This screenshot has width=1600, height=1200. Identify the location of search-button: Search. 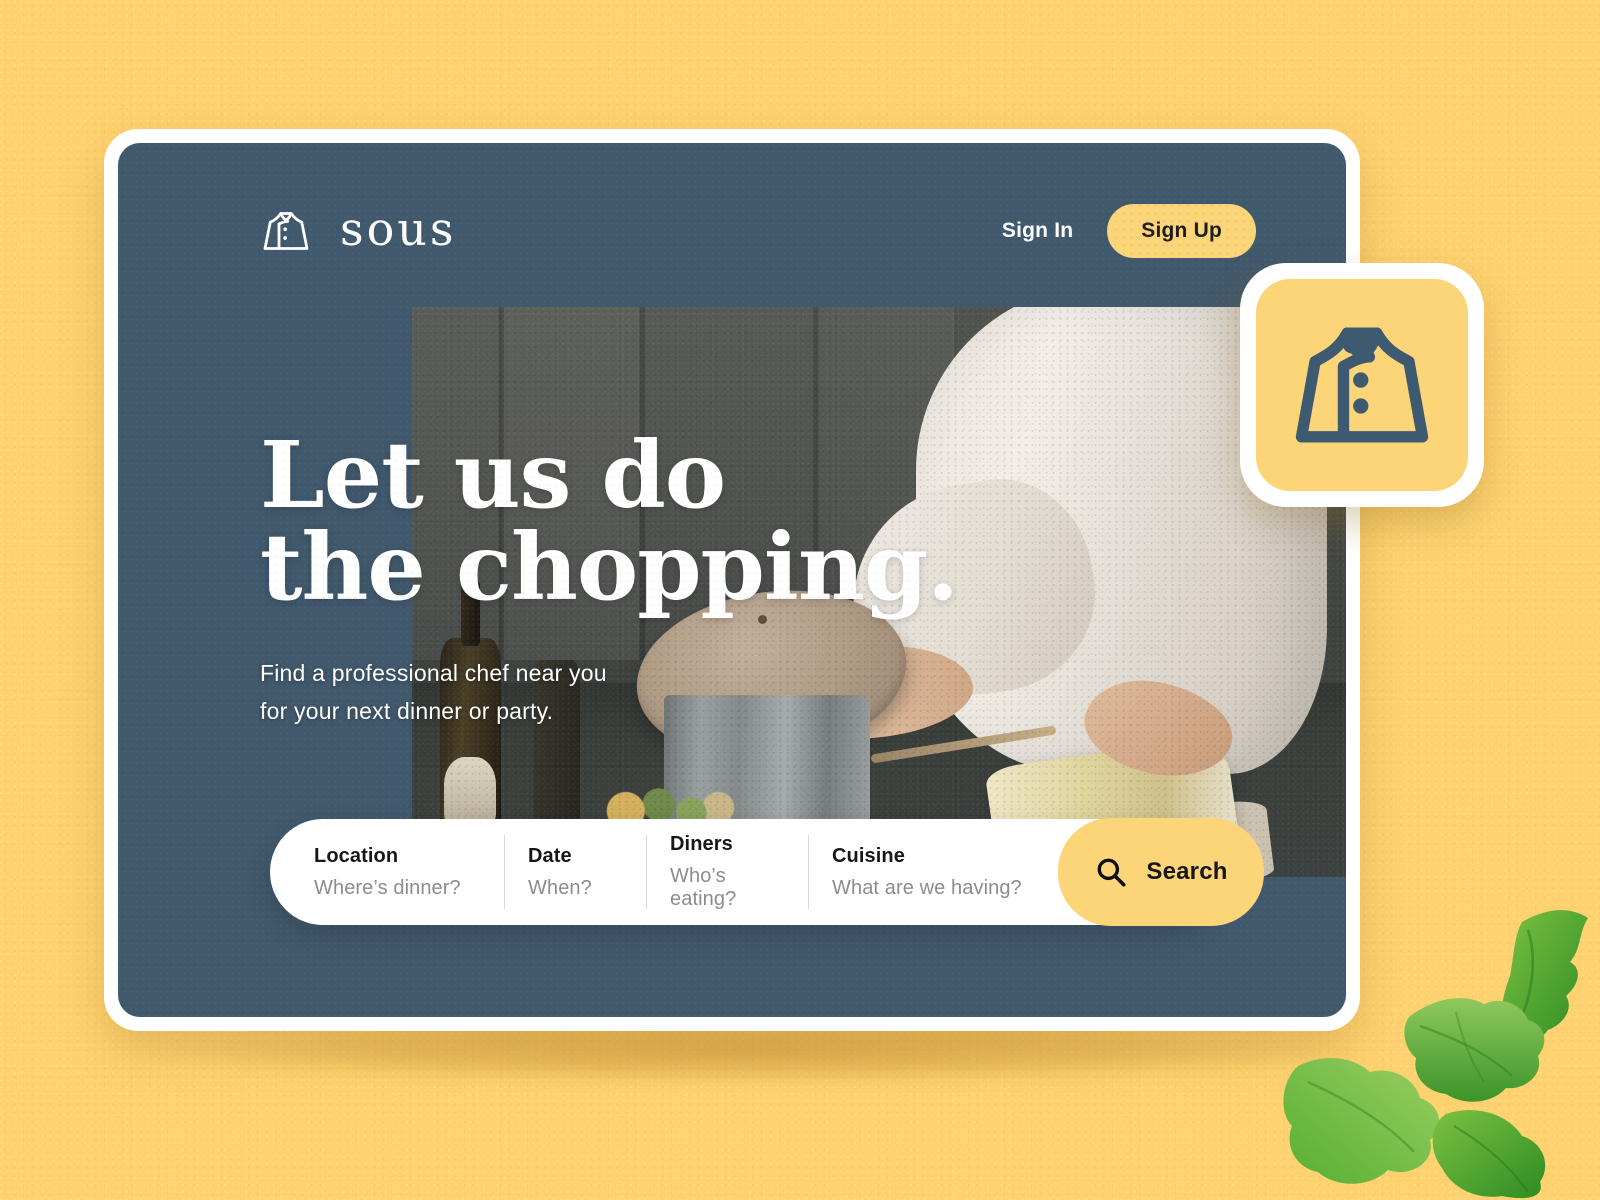
(1161, 872).